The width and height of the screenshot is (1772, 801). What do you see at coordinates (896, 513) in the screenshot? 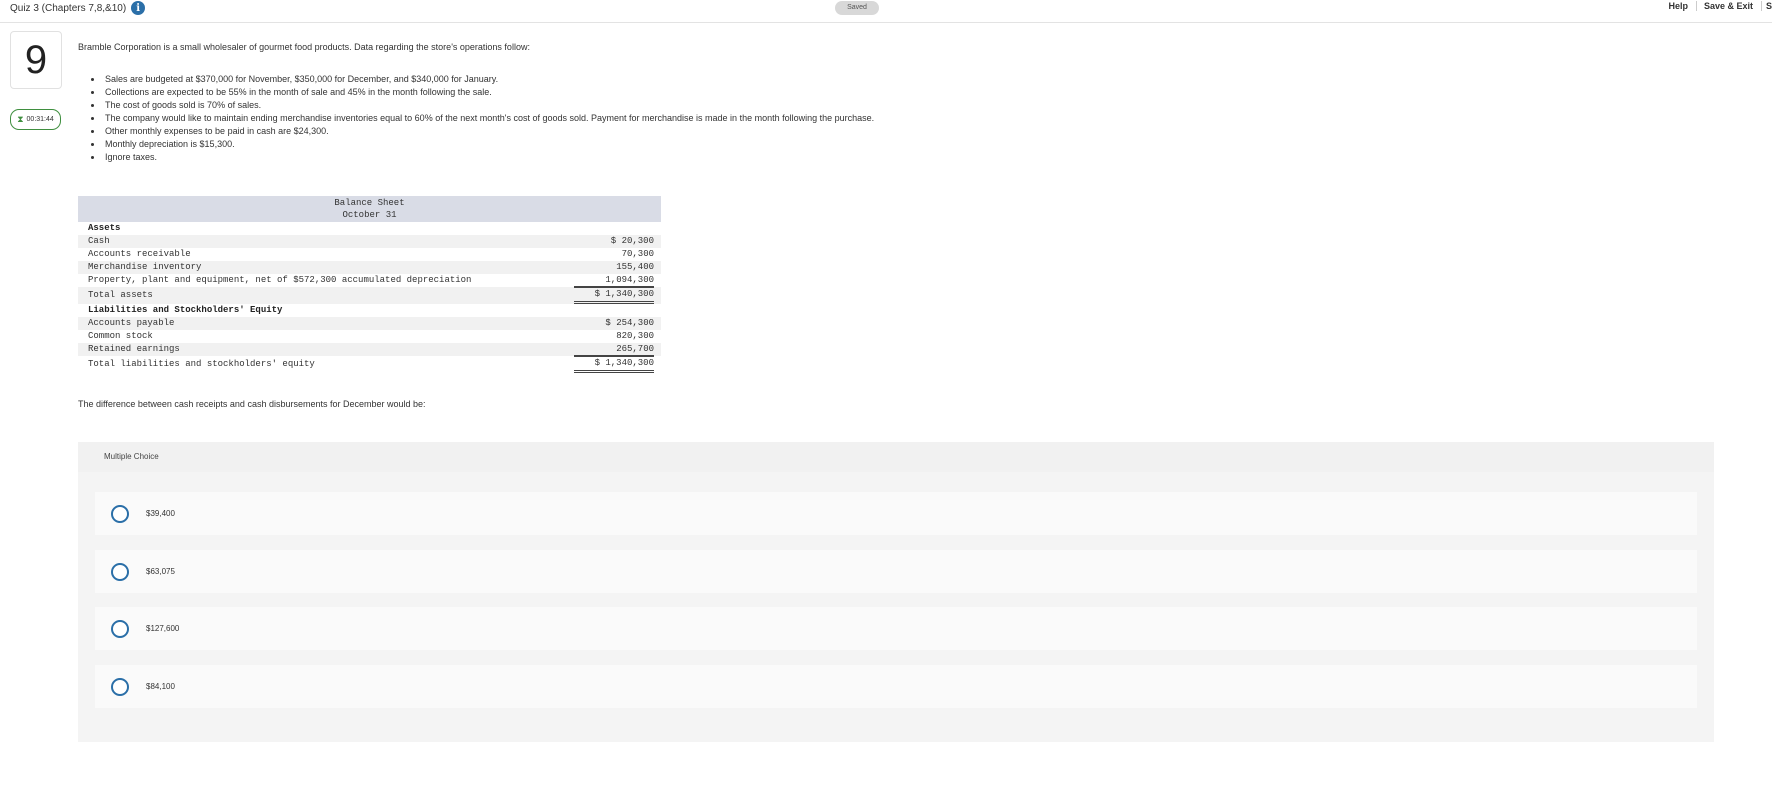
I see `answer-option-1: $39,400` at bounding box center [896, 513].